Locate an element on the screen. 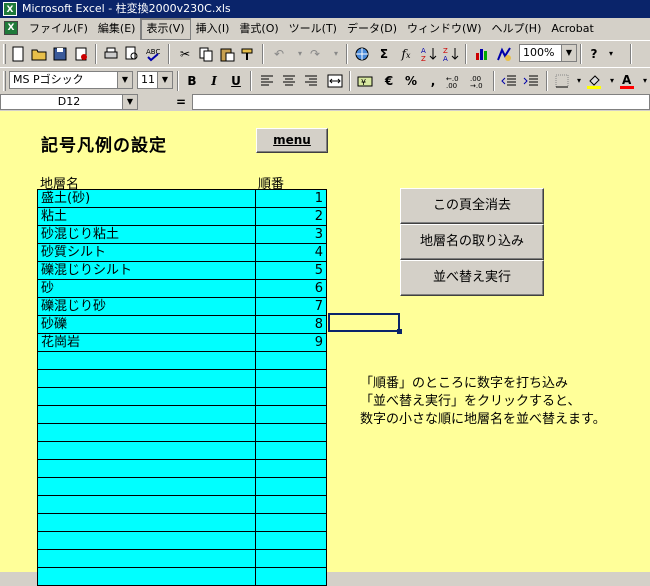  layer-name-cell: 花崗岩 is located at coordinates (146, 342).